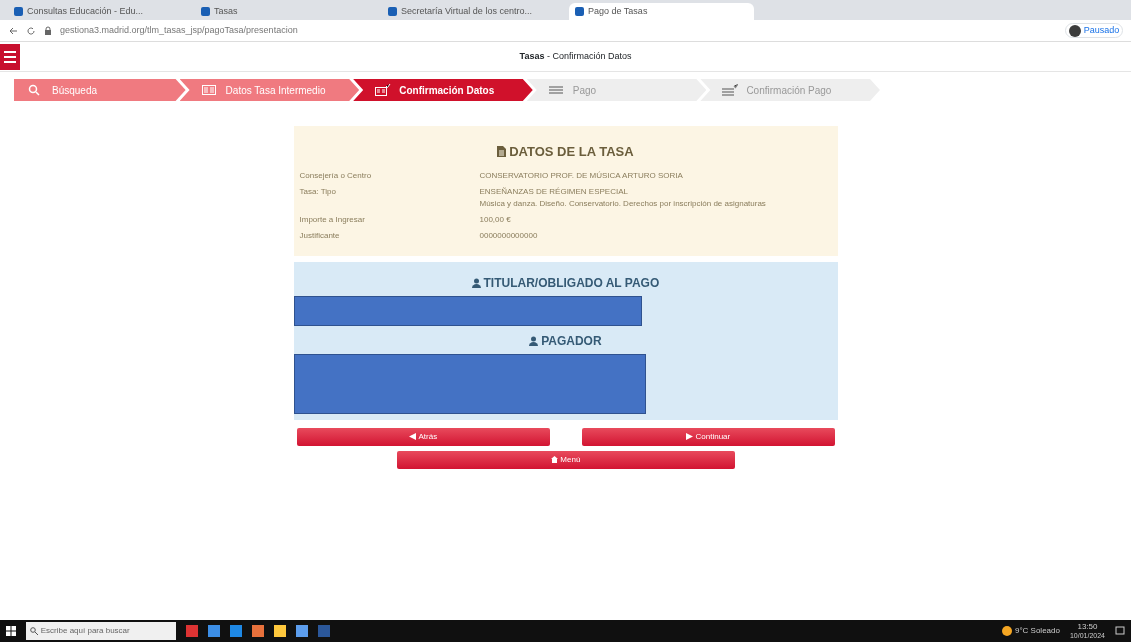 Image resolution: width=1131 pixels, height=642 pixels. Describe the element at coordinates (1007, 631) in the screenshot. I see `sun-icon` at that location.